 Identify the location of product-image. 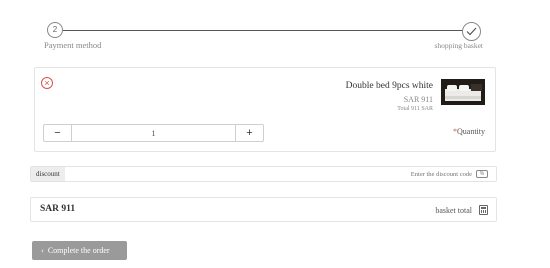
(463, 92).